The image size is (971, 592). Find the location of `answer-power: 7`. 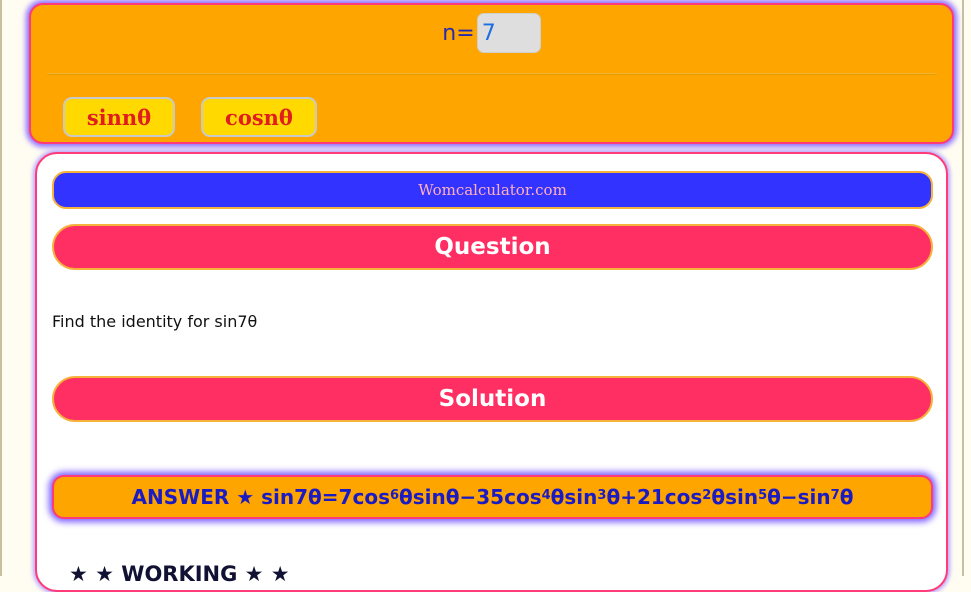

answer-power: 7 is located at coordinates (835, 495).